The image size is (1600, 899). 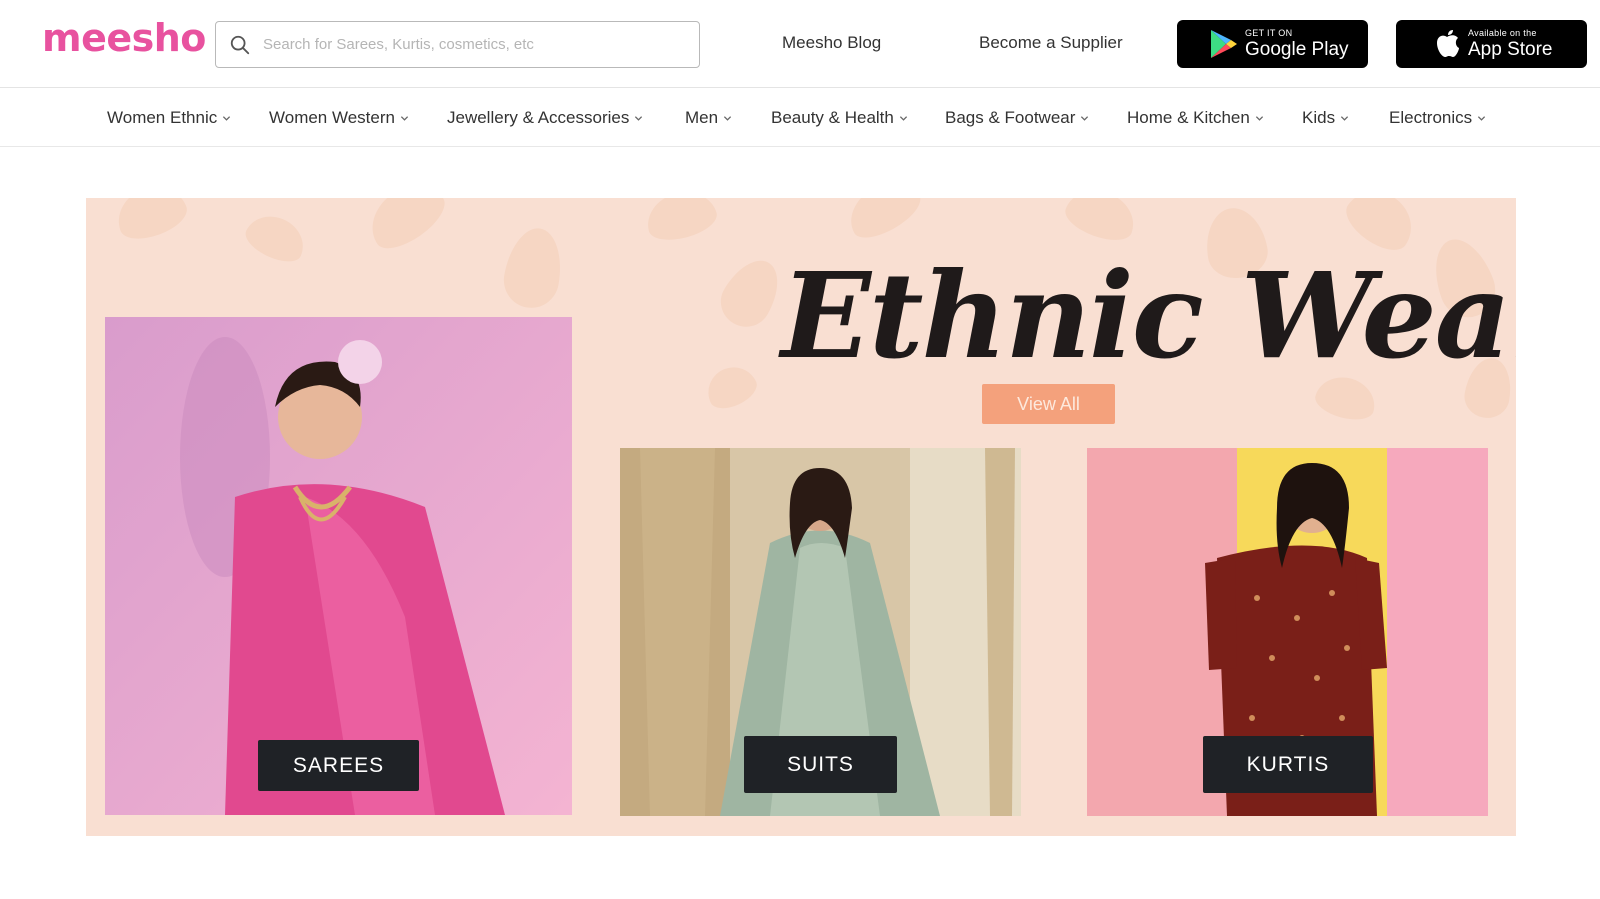 I want to click on nav-item-bags-footwear: Bags & Footwear, so click(x=1017, y=118).